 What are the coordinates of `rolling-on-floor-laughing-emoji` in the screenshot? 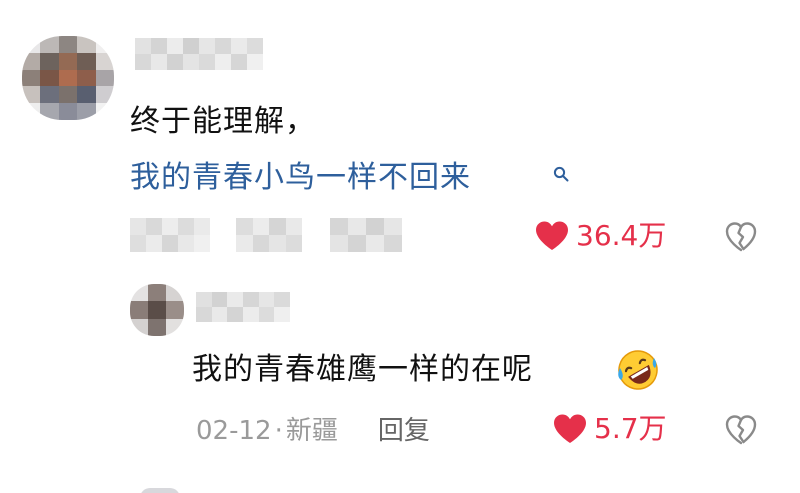 It's located at (638, 370).